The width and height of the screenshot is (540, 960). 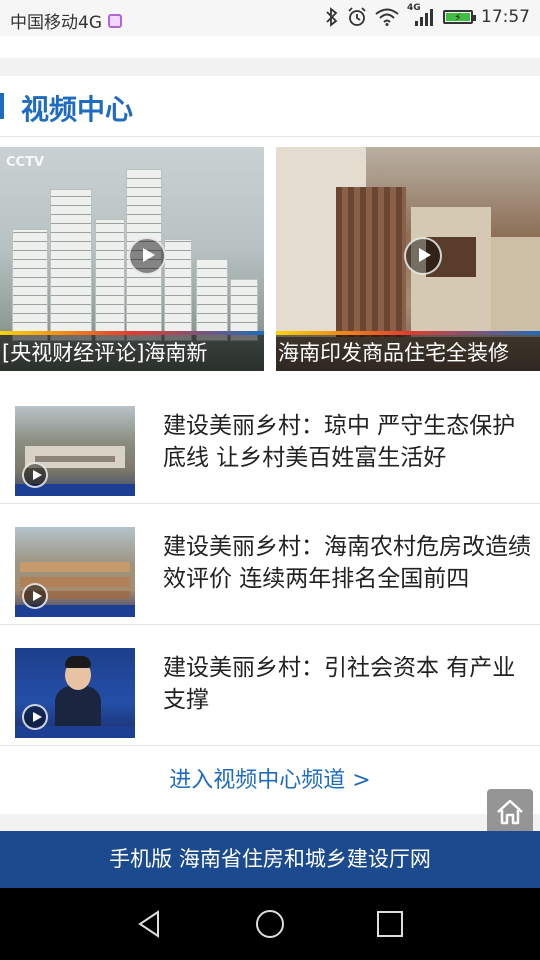 What do you see at coordinates (339, 684) in the screenshot?
I see `list-item-title: 建设美丽乡村：引社会资本 有产业支撑` at bounding box center [339, 684].